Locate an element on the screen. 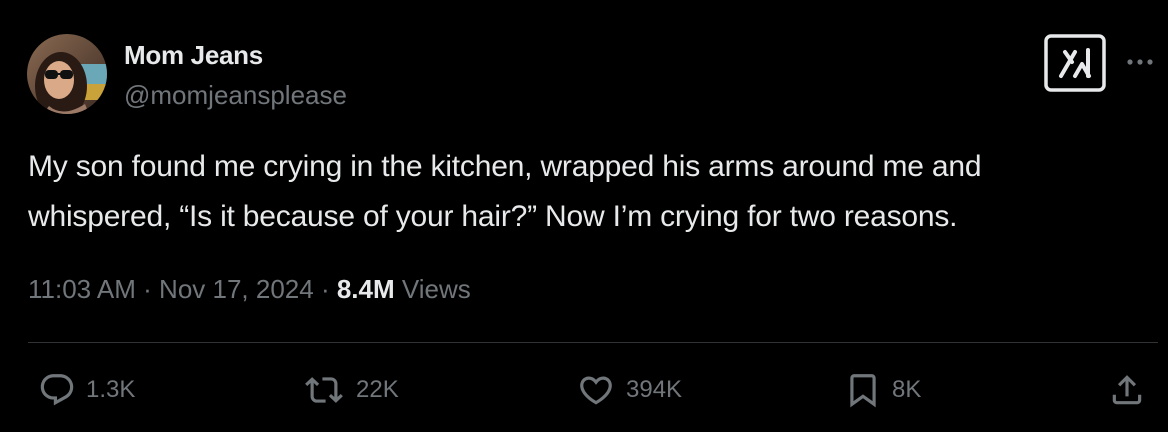  bookmark-count: 8K is located at coordinates (907, 389).